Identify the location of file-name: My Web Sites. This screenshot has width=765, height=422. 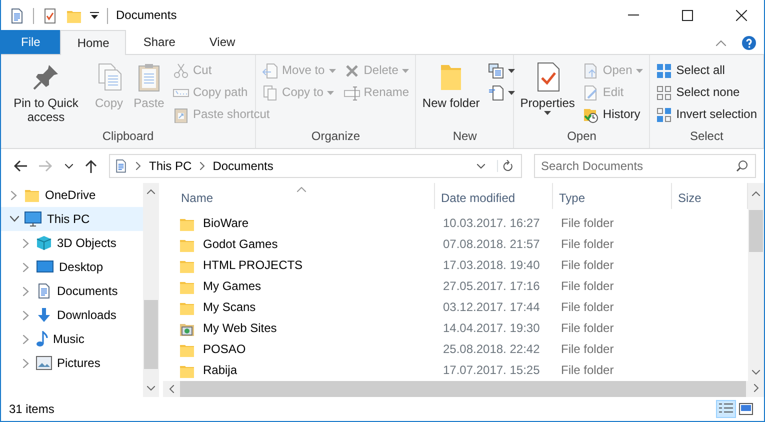
(240, 328).